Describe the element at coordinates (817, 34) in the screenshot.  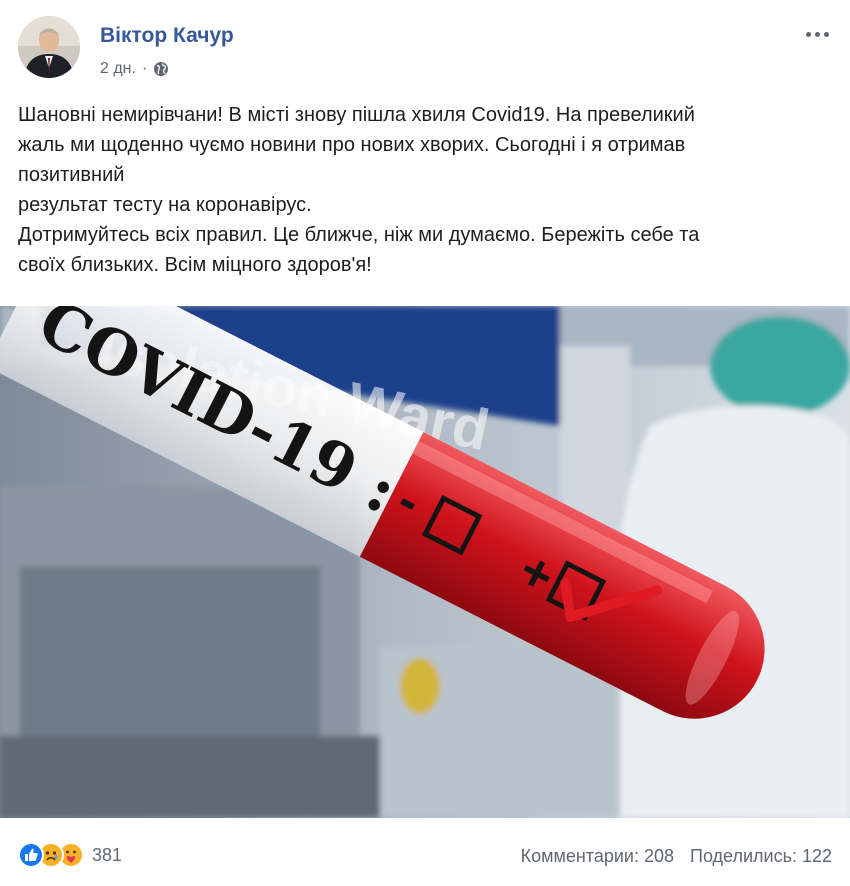
I see `more-options-button` at that location.